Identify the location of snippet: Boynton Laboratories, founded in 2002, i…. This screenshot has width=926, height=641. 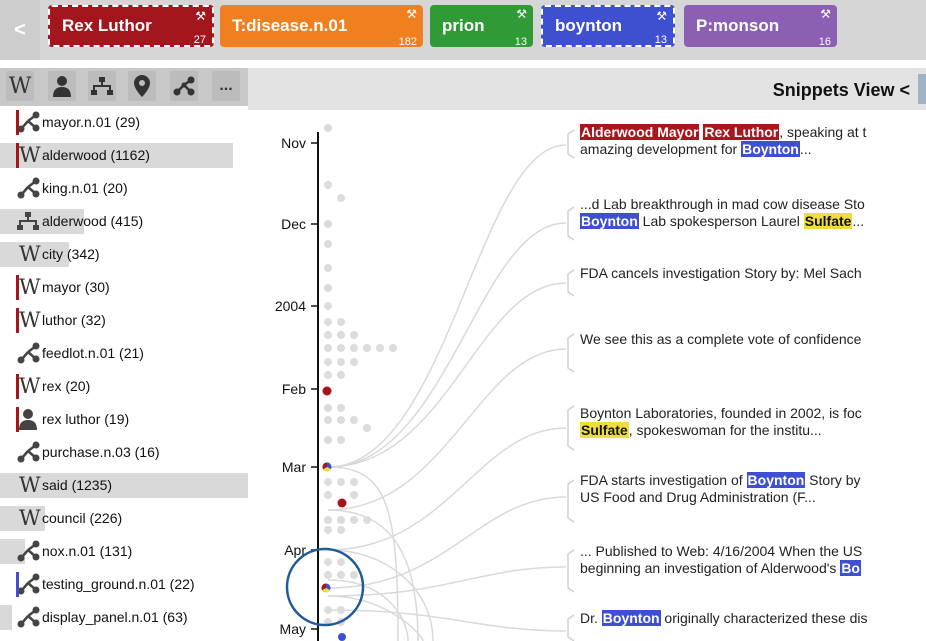
(721, 422).